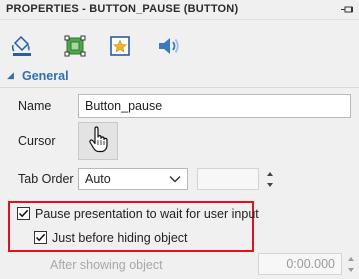 The height and width of the screenshot is (279, 359). What do you see at coordinates (98, 179) in the screenshot?
I see `taborder-selected-value: Auto` at bounding box center [98, 179].